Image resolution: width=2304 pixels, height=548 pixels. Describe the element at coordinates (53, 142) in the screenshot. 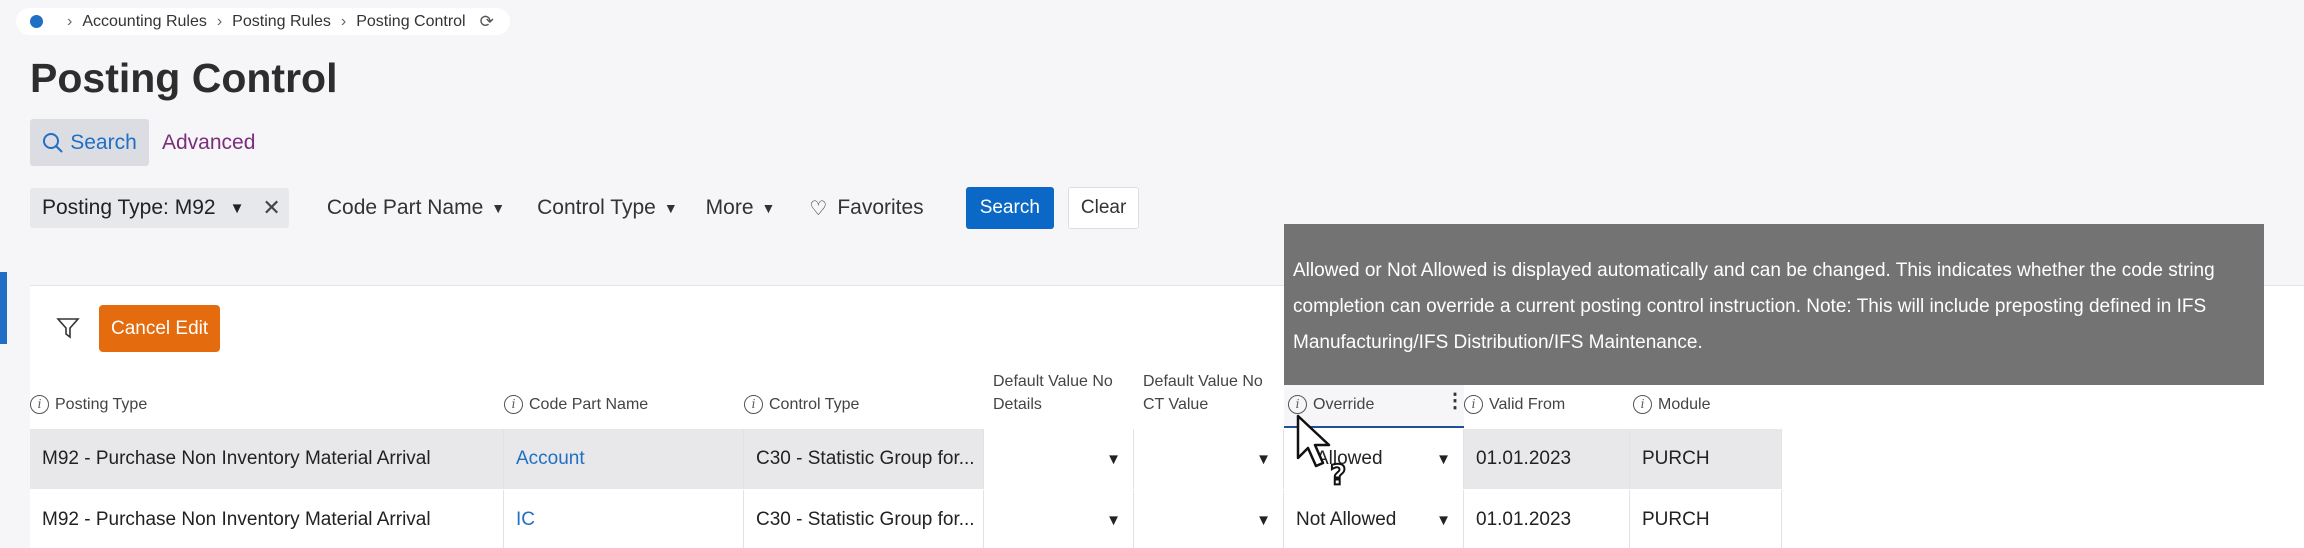

I see `search-icon` at that location.